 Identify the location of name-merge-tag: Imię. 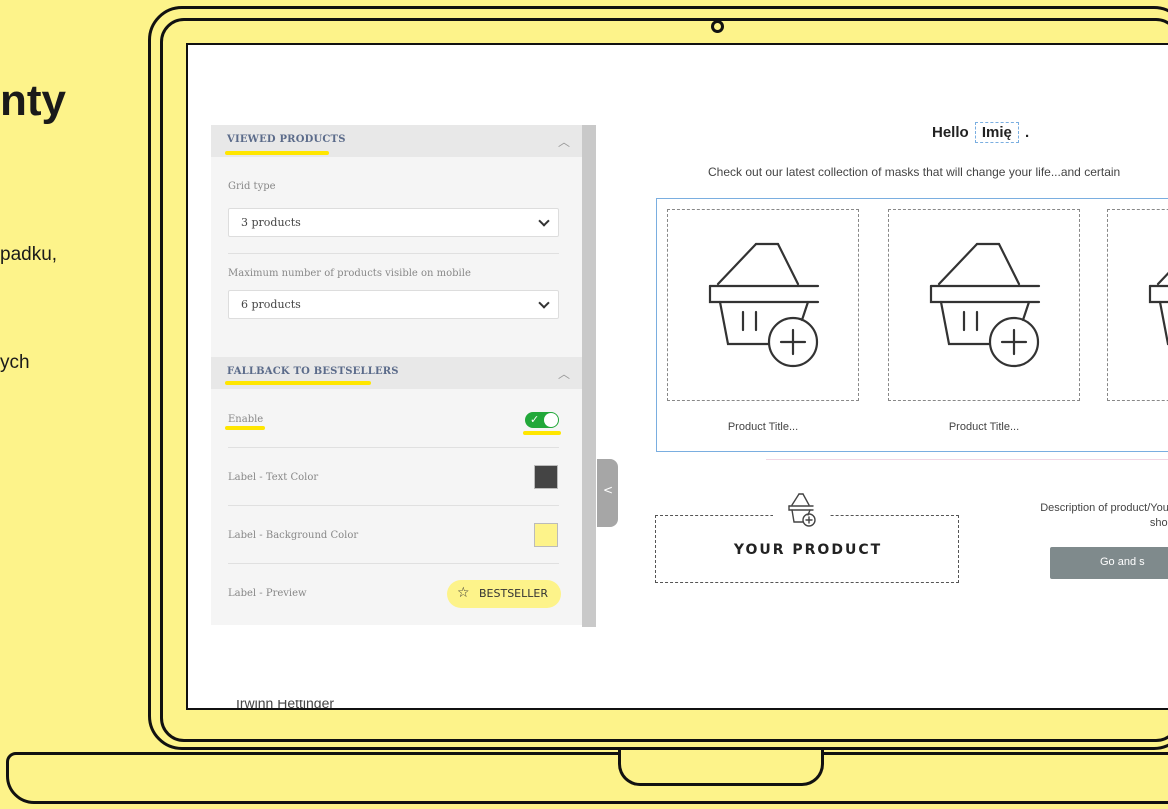
(996, 132).